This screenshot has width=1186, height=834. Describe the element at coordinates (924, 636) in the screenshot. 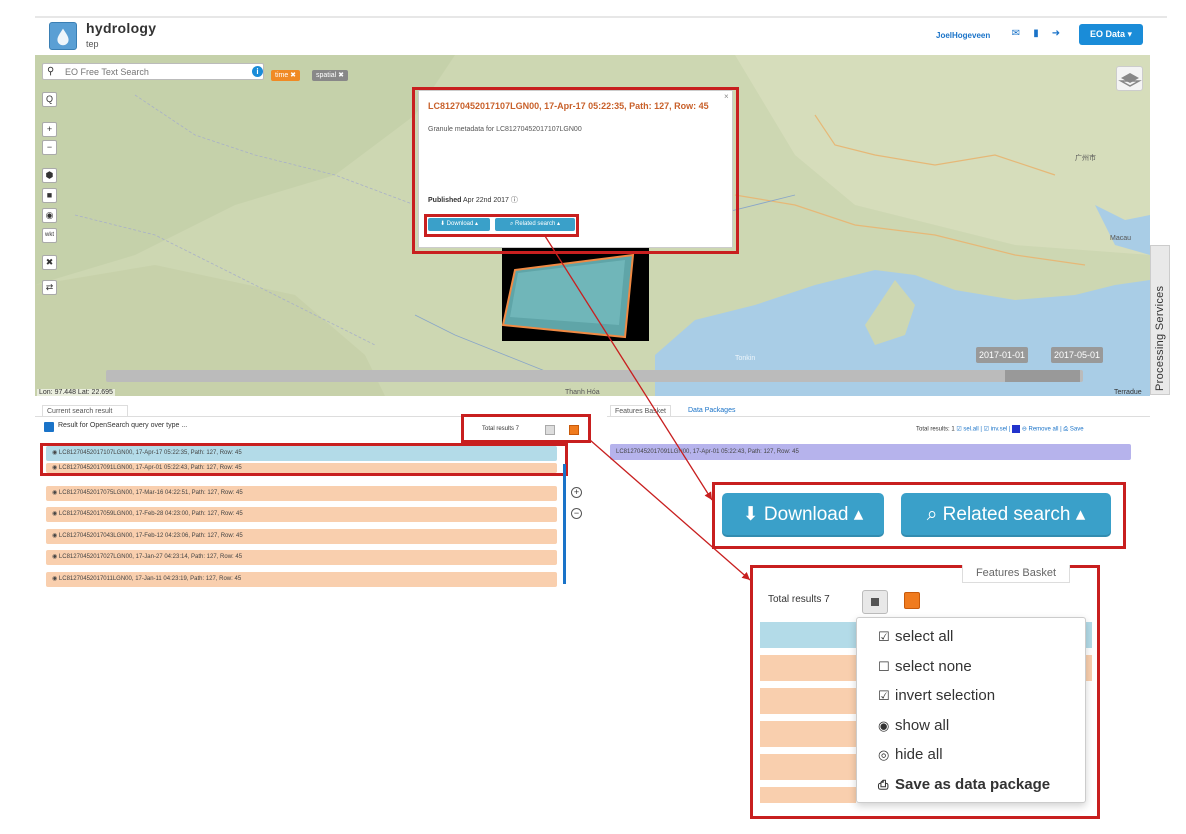

I see `menu-label: select all` at that location.